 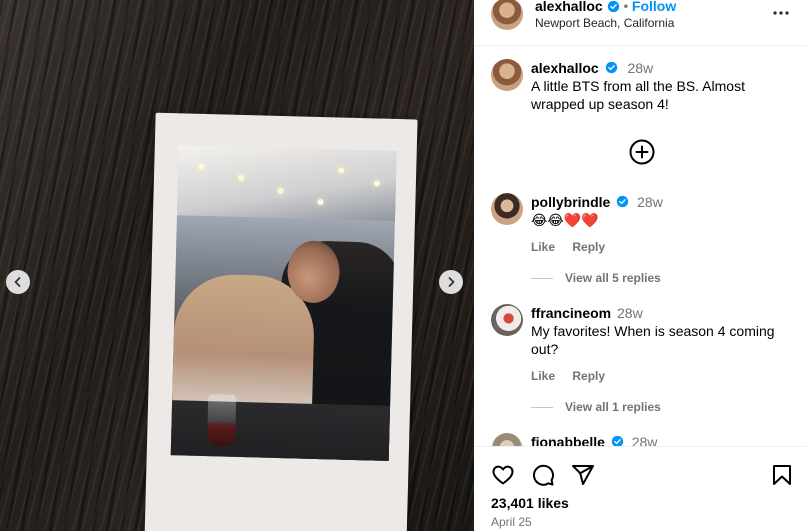 What do you see at coordinates (569, 7) in the screenshot?
I see `username-link: alexhalloc` at bounding box center [569, 7].